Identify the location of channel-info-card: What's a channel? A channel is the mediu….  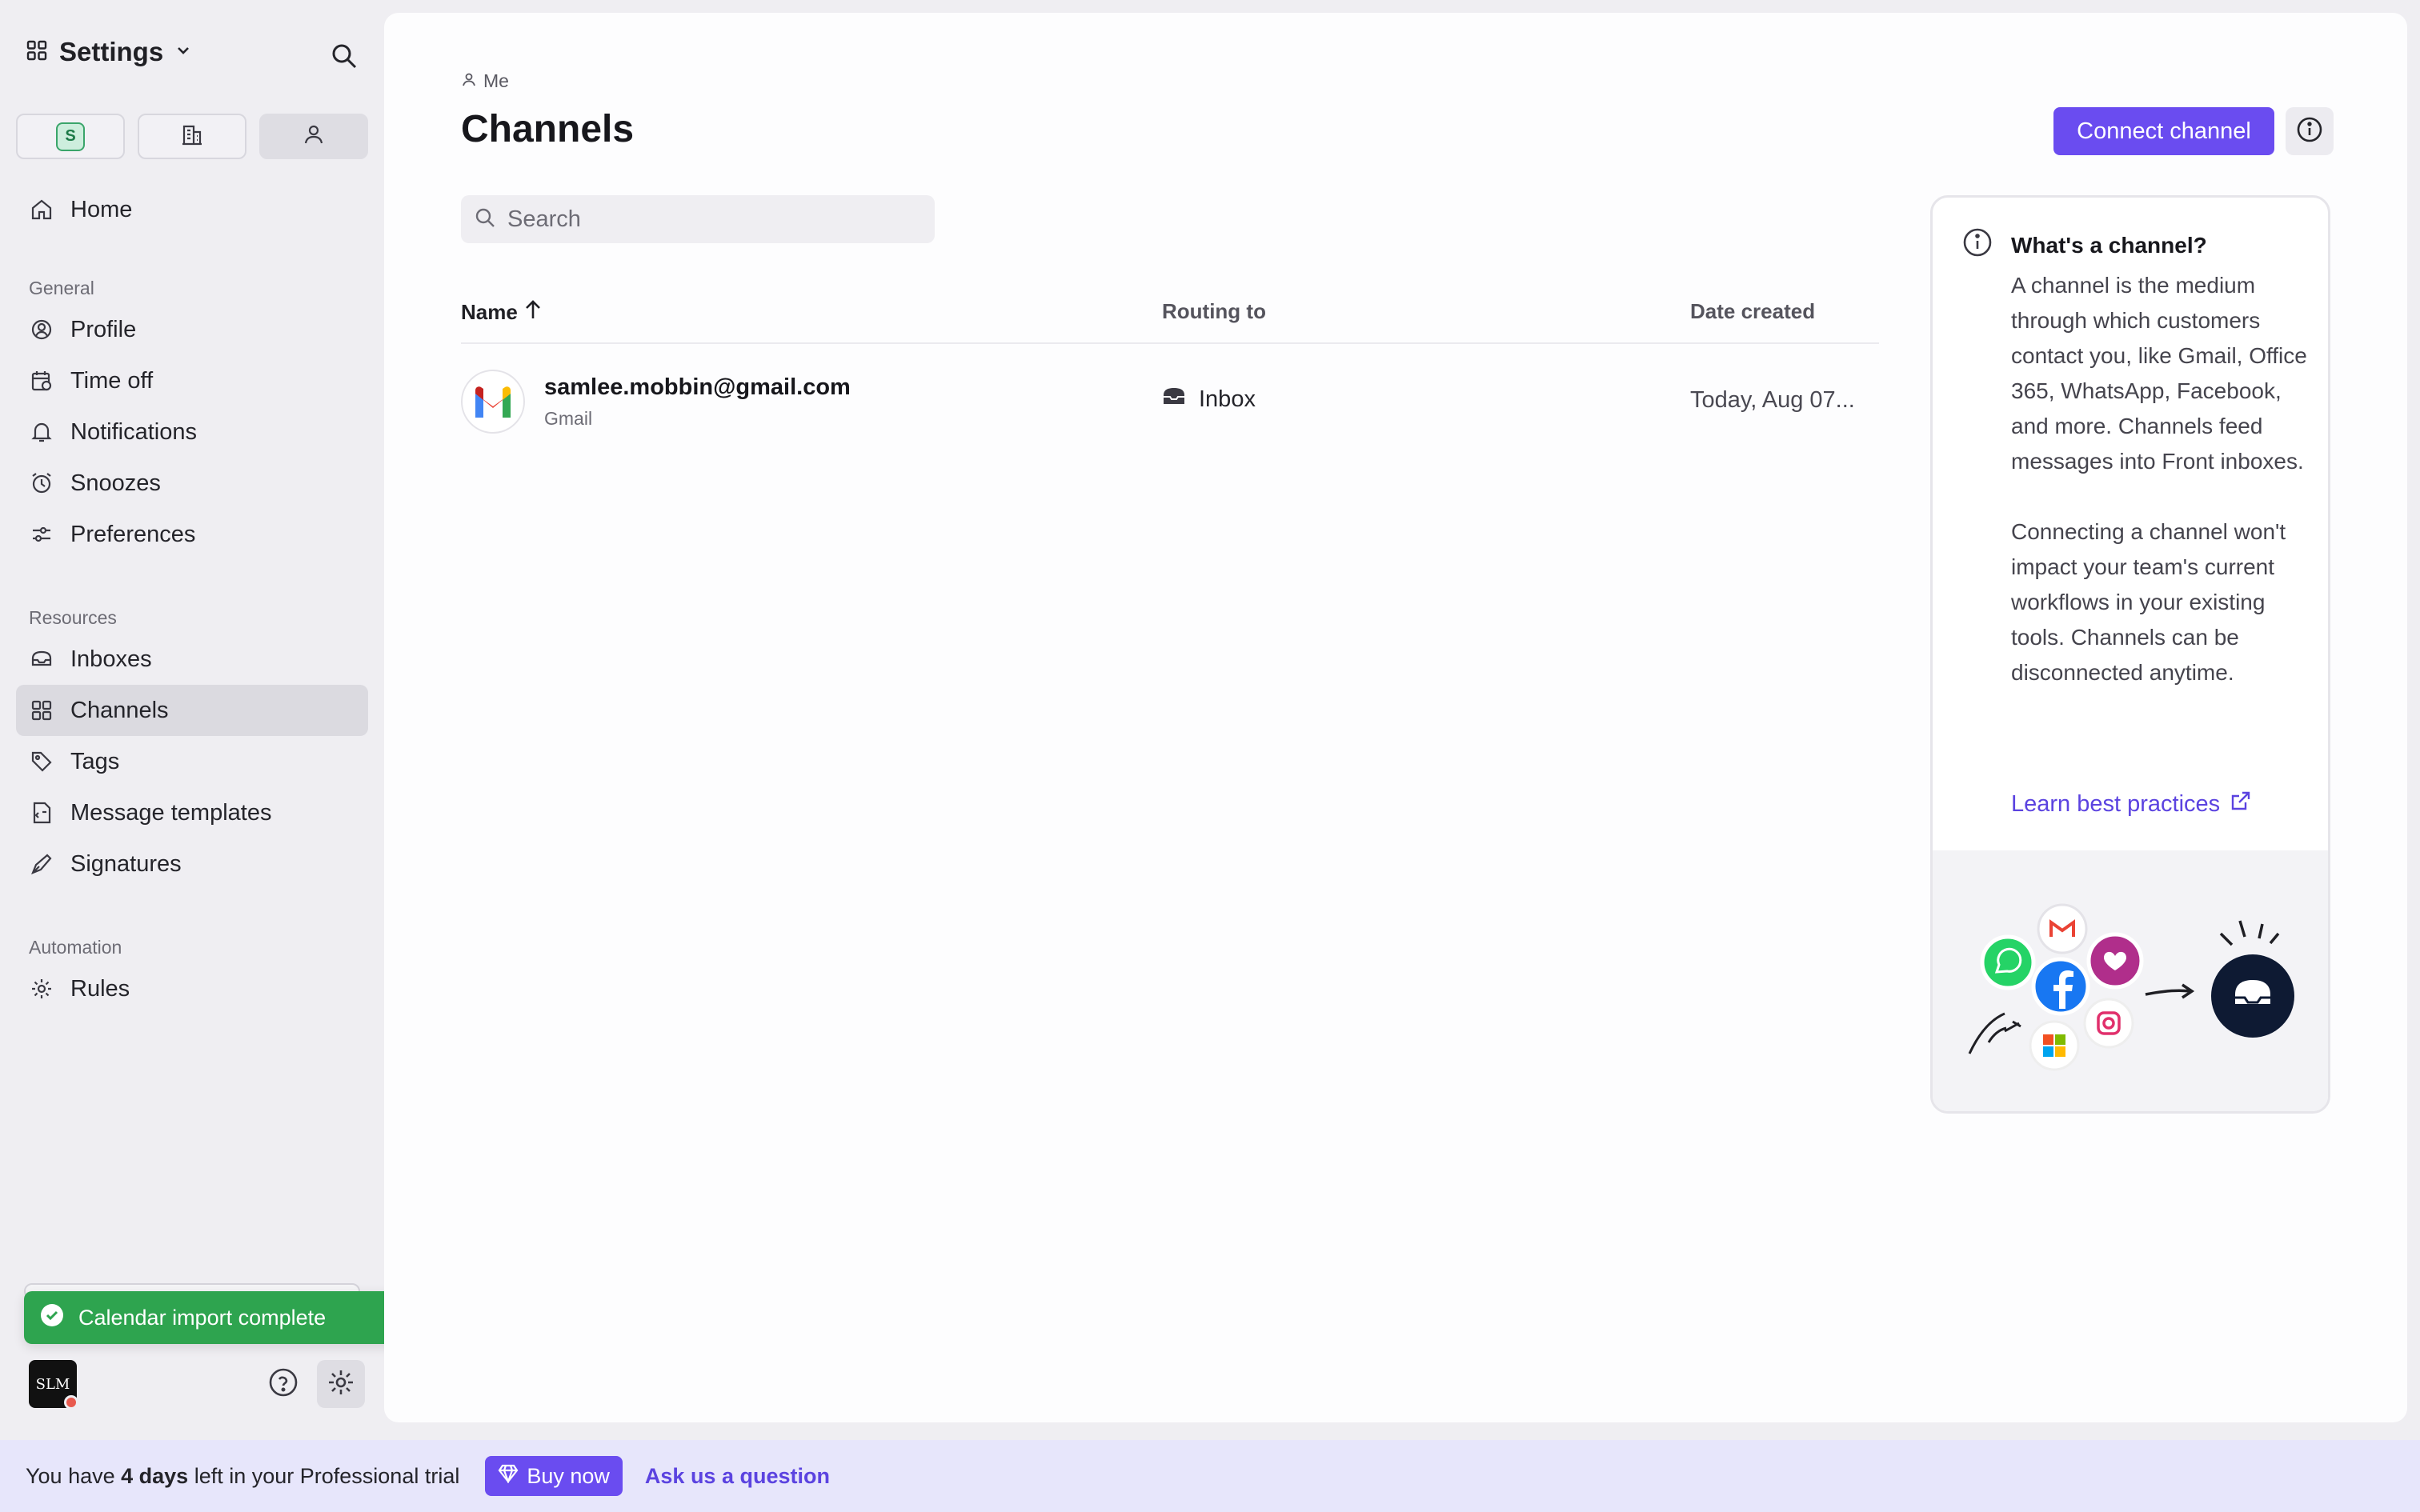
(2130, 654).